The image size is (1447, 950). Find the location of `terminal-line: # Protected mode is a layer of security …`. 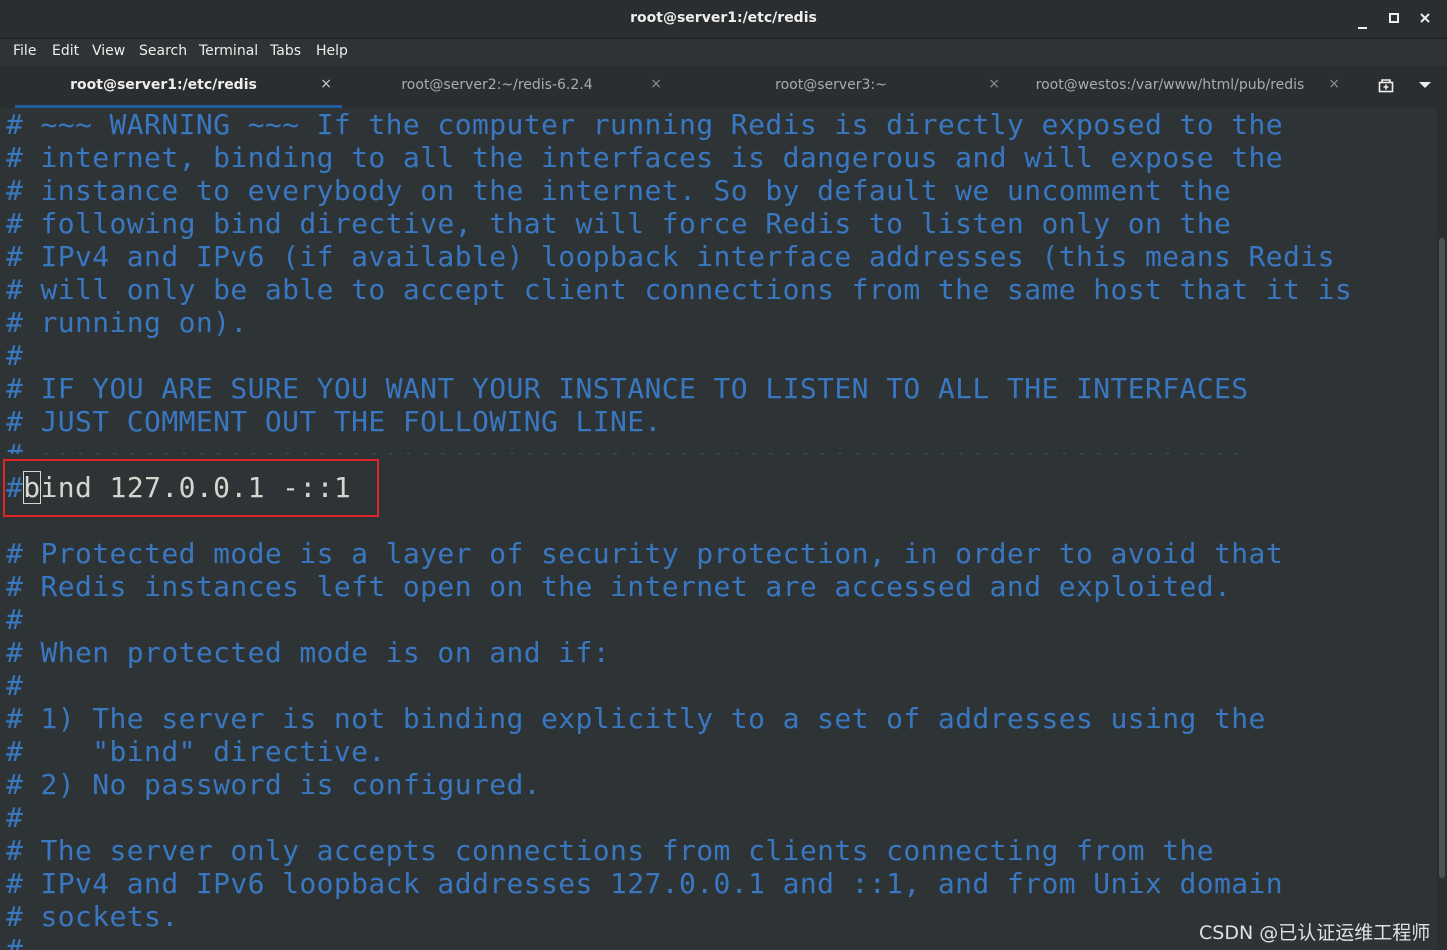

terminal-line: # Protected mode is a layer of security … is located at coordinates (645, 553).